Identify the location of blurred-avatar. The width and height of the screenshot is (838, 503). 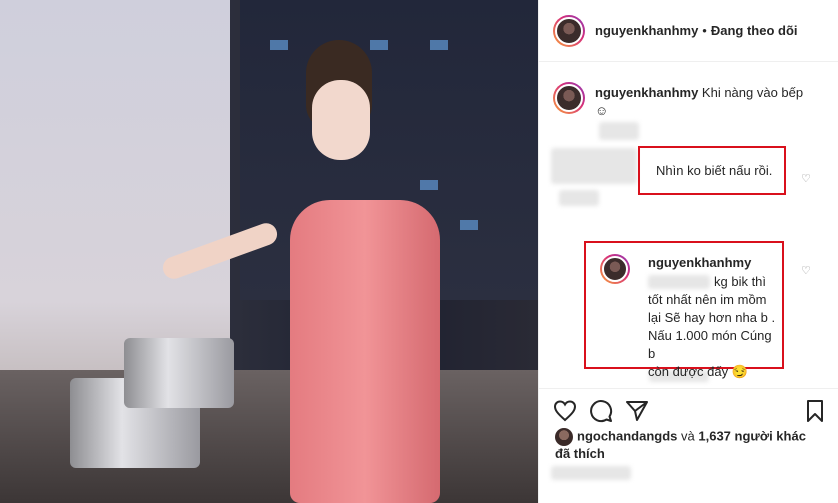
(594, 166).